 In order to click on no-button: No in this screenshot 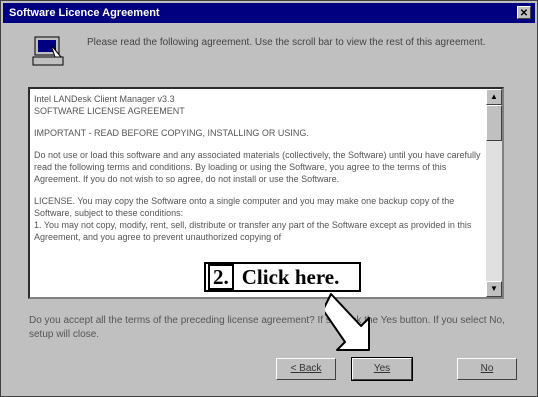, I will do `click(487, 369)`.